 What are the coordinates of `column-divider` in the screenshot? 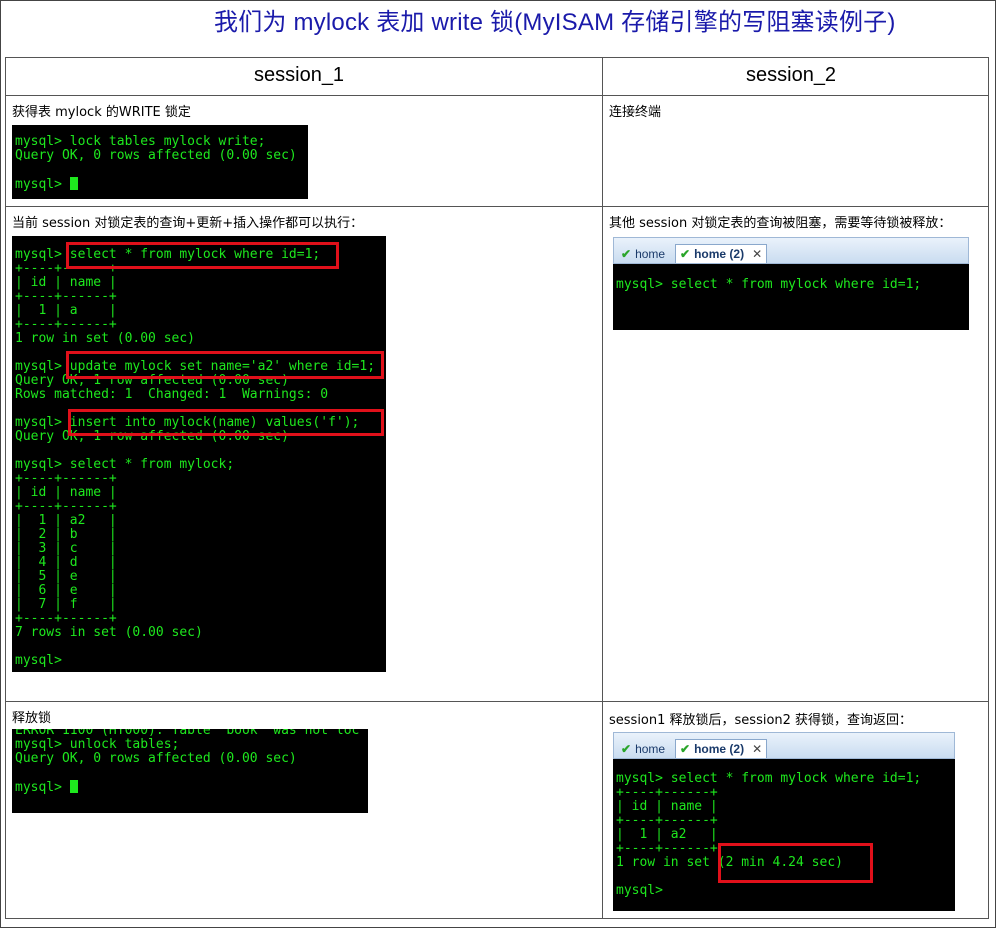 It's located at (602, 488).